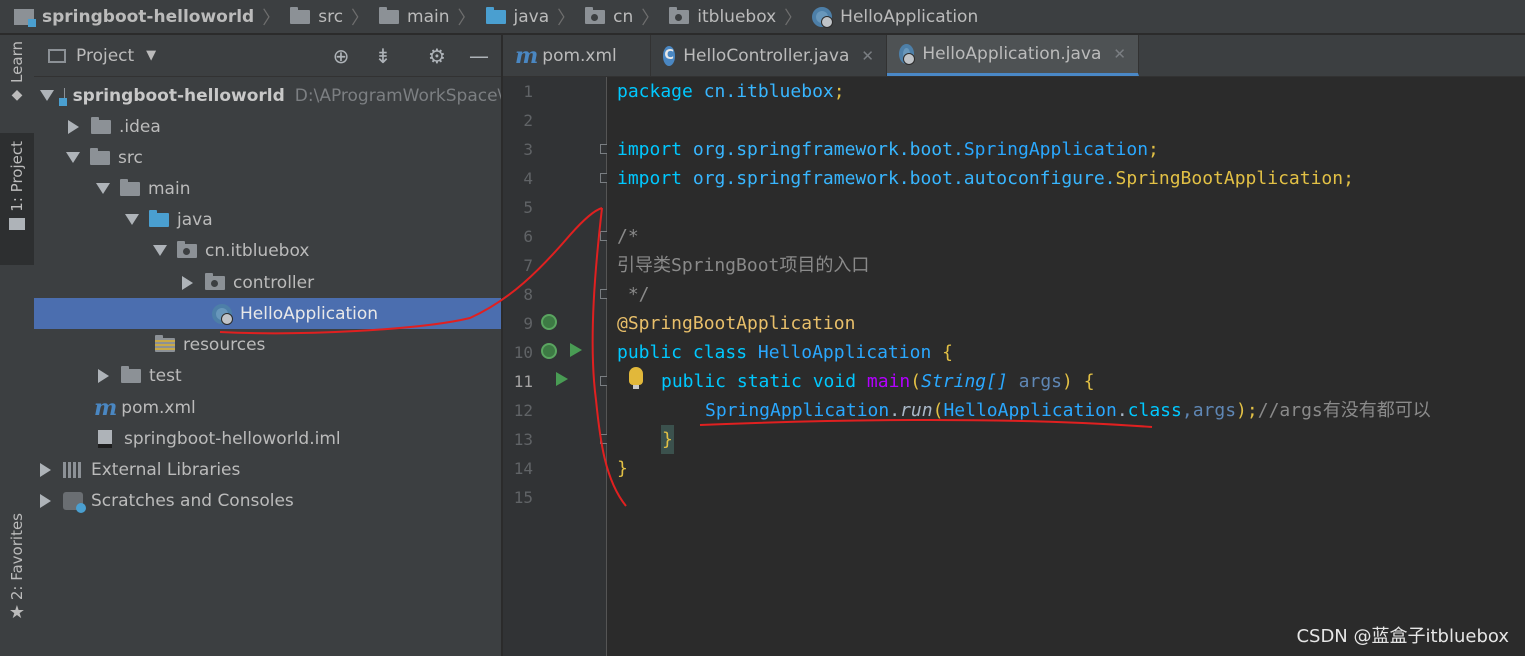  Describe the element at coordinates (134, 17) in the screenshot. I see `breadcrumb-project: springboot-helloworld` at that location.